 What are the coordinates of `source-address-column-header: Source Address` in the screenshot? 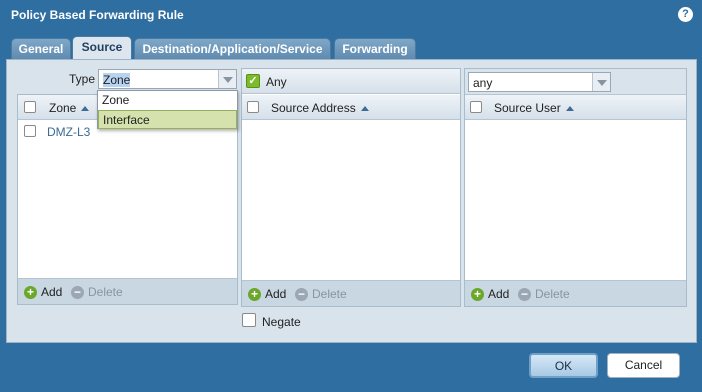 It's located at (351, 107).